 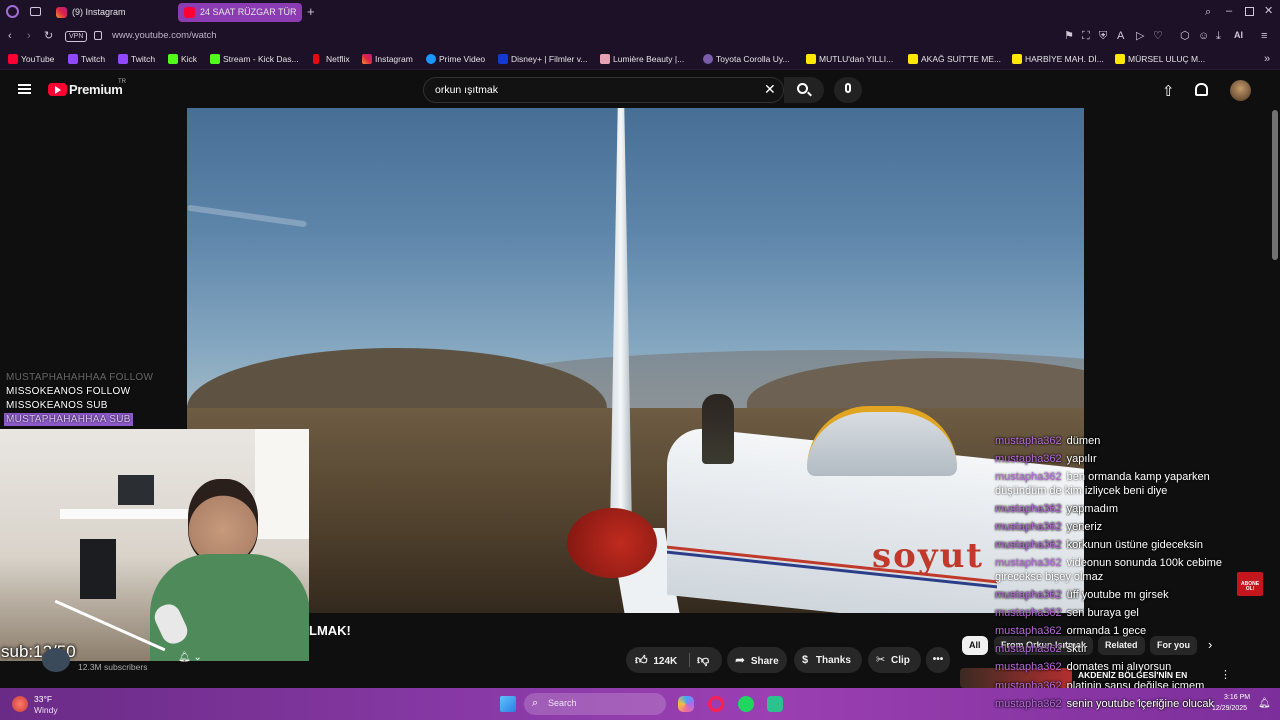 What do you see at coordinates (29, 36) in the screenshot?
I see `forward-icon: ›` at bounding box center [29, 36].